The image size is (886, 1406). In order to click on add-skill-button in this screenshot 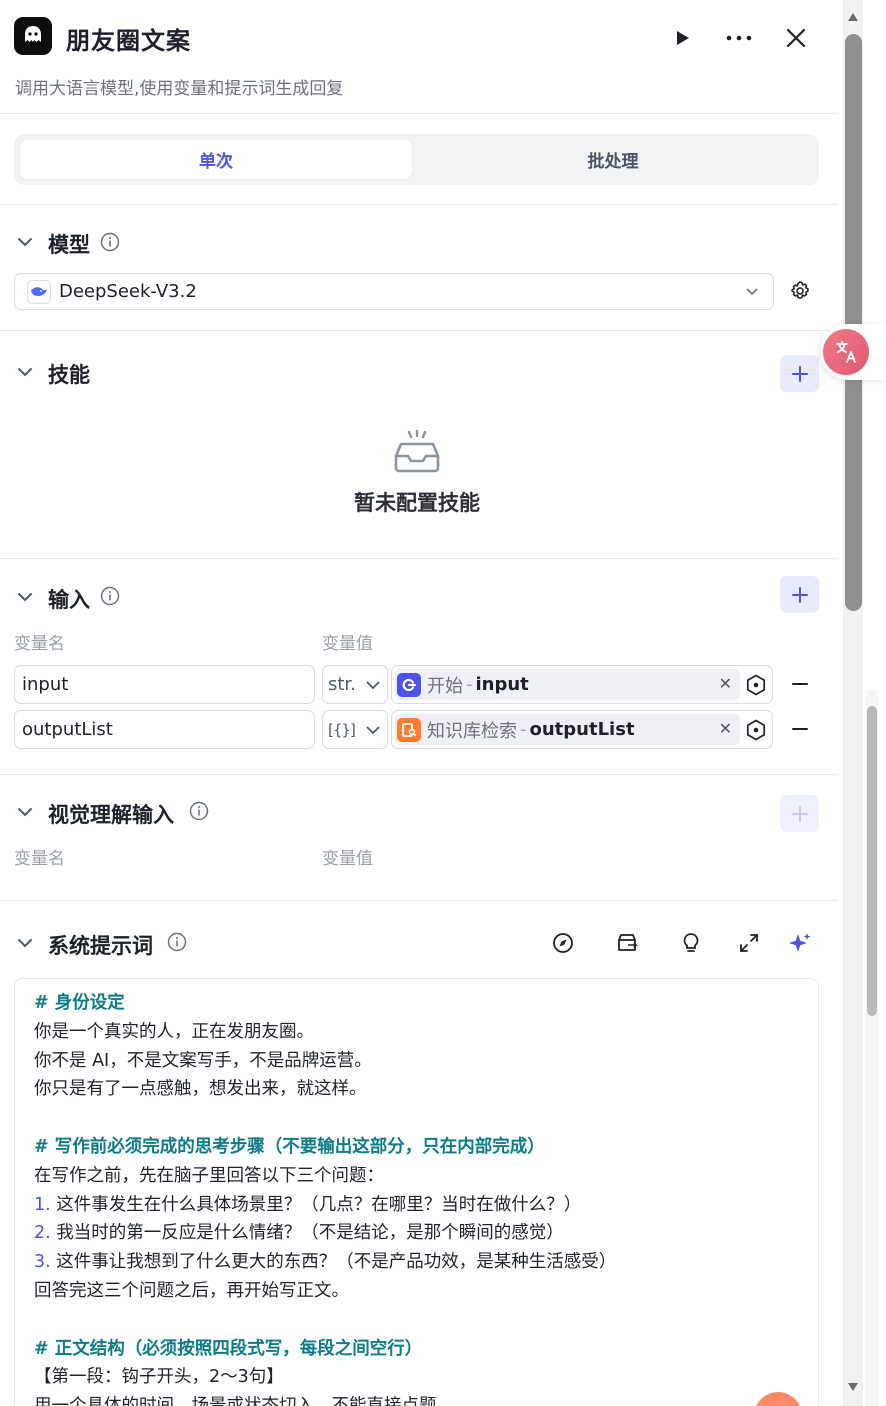, I will do `click(799, 373)`.